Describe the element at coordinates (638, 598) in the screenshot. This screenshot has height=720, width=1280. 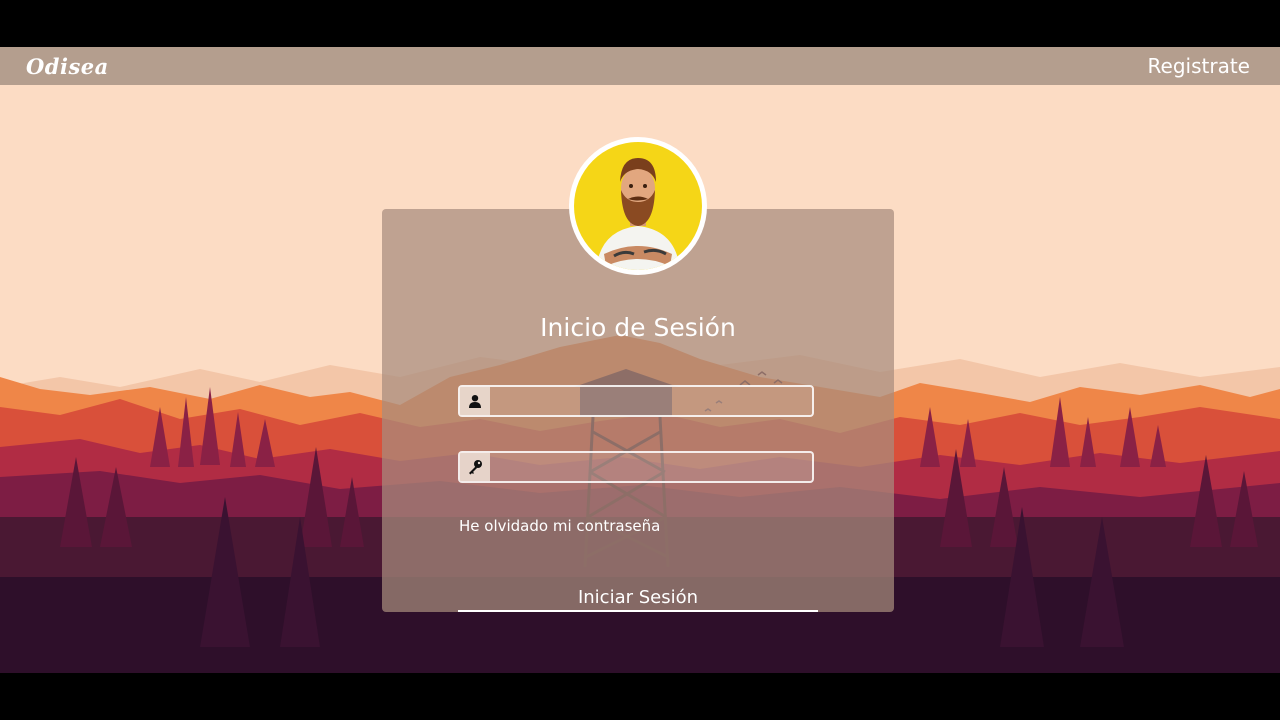
I see `login-submit-button: Iniciar Sesión` at that location.